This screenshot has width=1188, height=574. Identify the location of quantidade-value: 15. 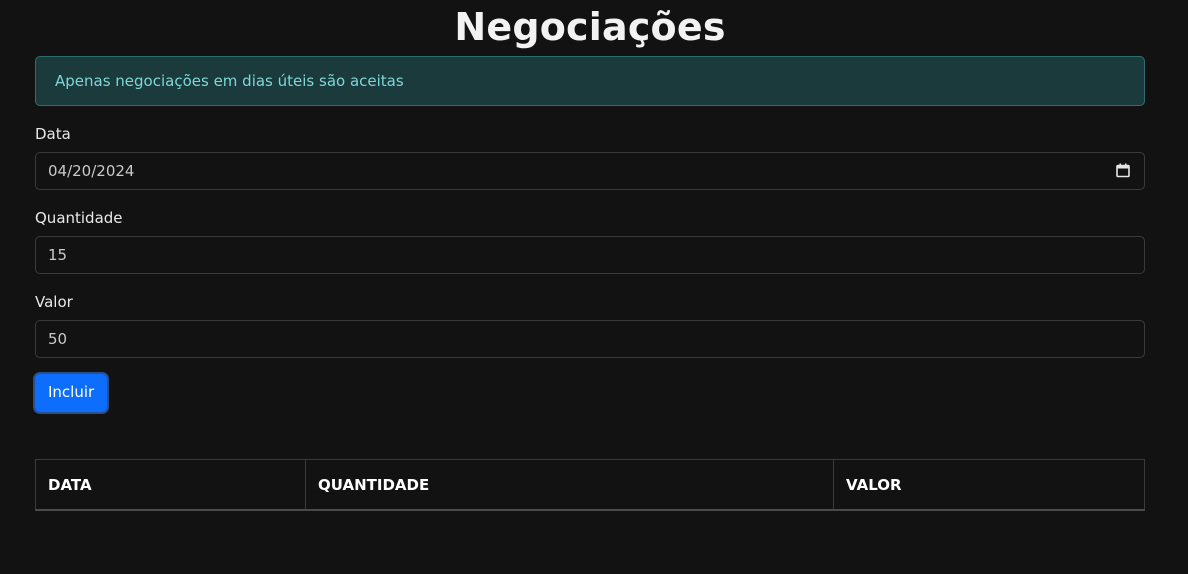
(58, 255).